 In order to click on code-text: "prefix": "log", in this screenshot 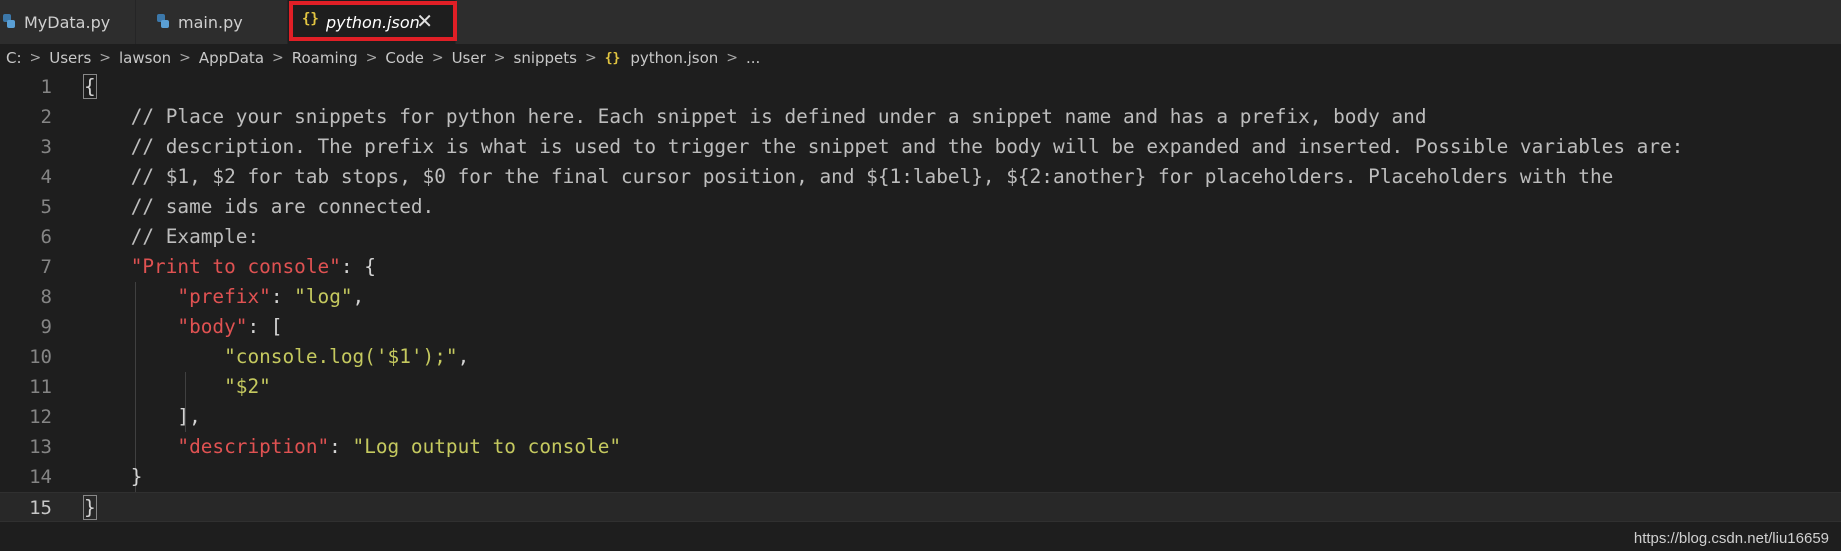, I will do `click(224, 297)`.